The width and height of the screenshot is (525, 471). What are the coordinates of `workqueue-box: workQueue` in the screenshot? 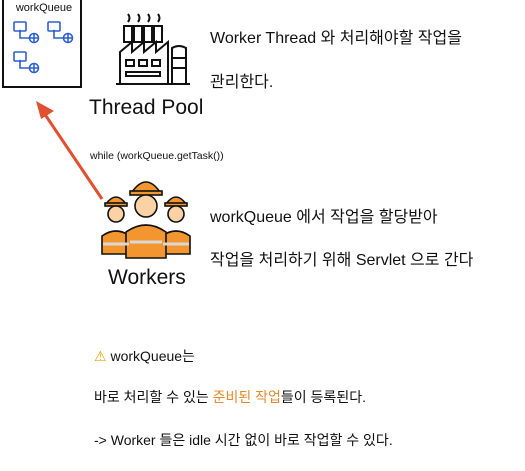 It's located at (42, 44).